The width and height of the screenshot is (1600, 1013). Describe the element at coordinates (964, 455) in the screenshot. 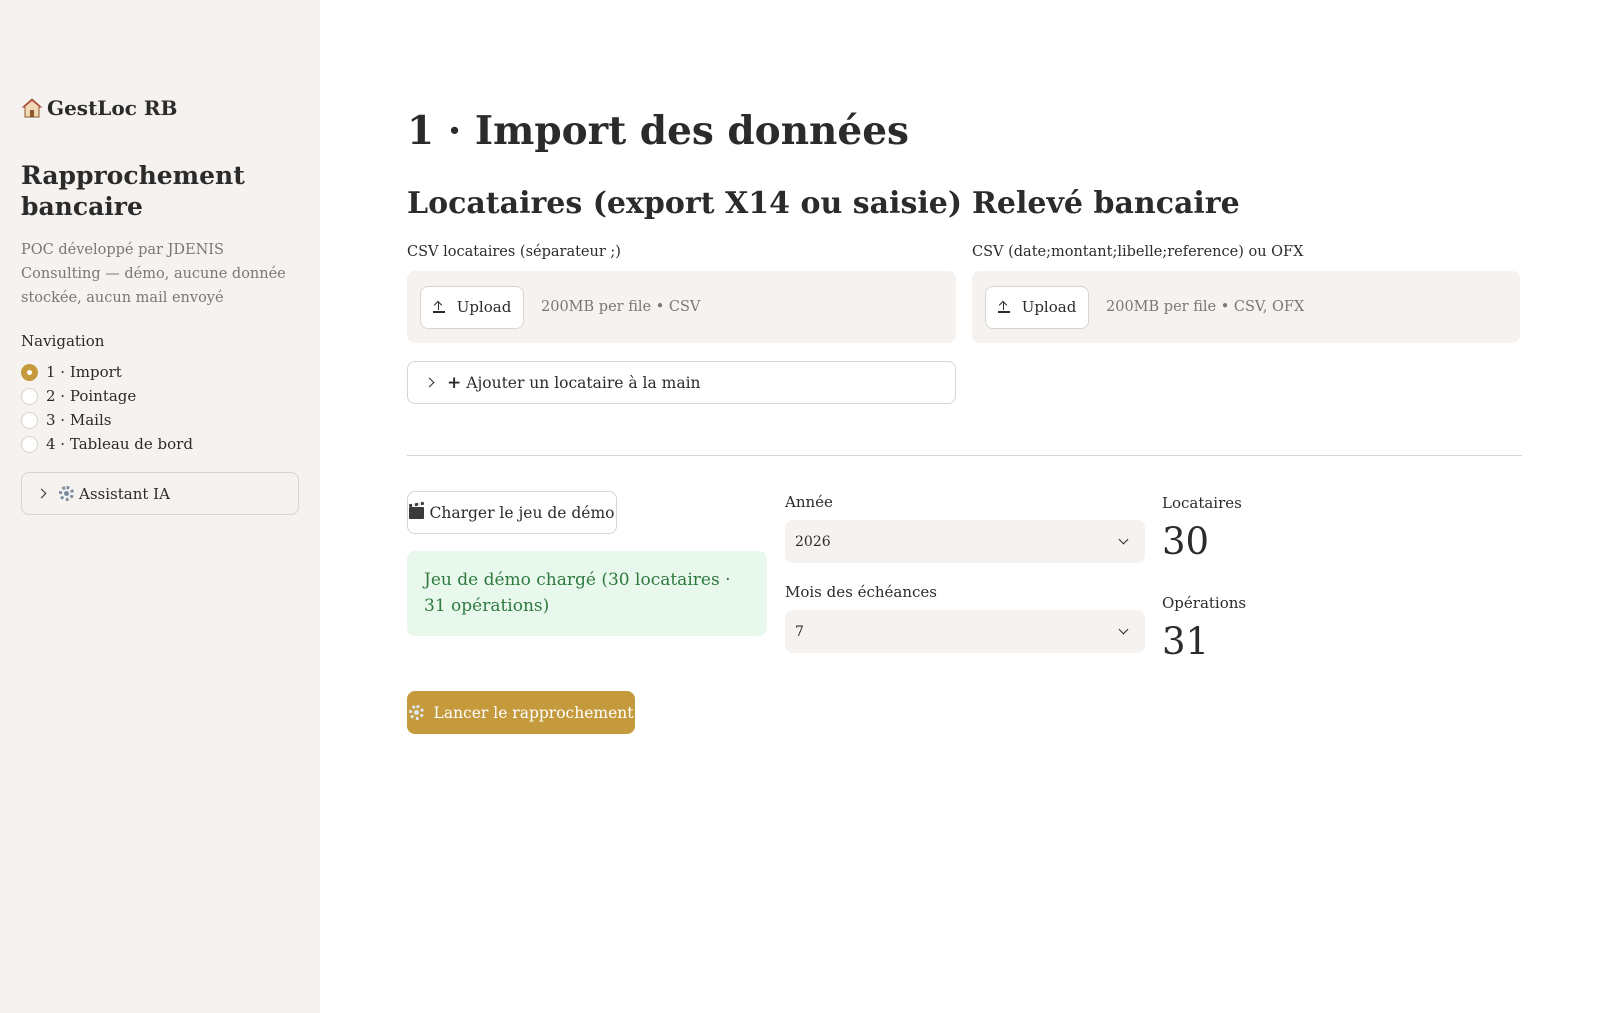

I see `divider` at that location.